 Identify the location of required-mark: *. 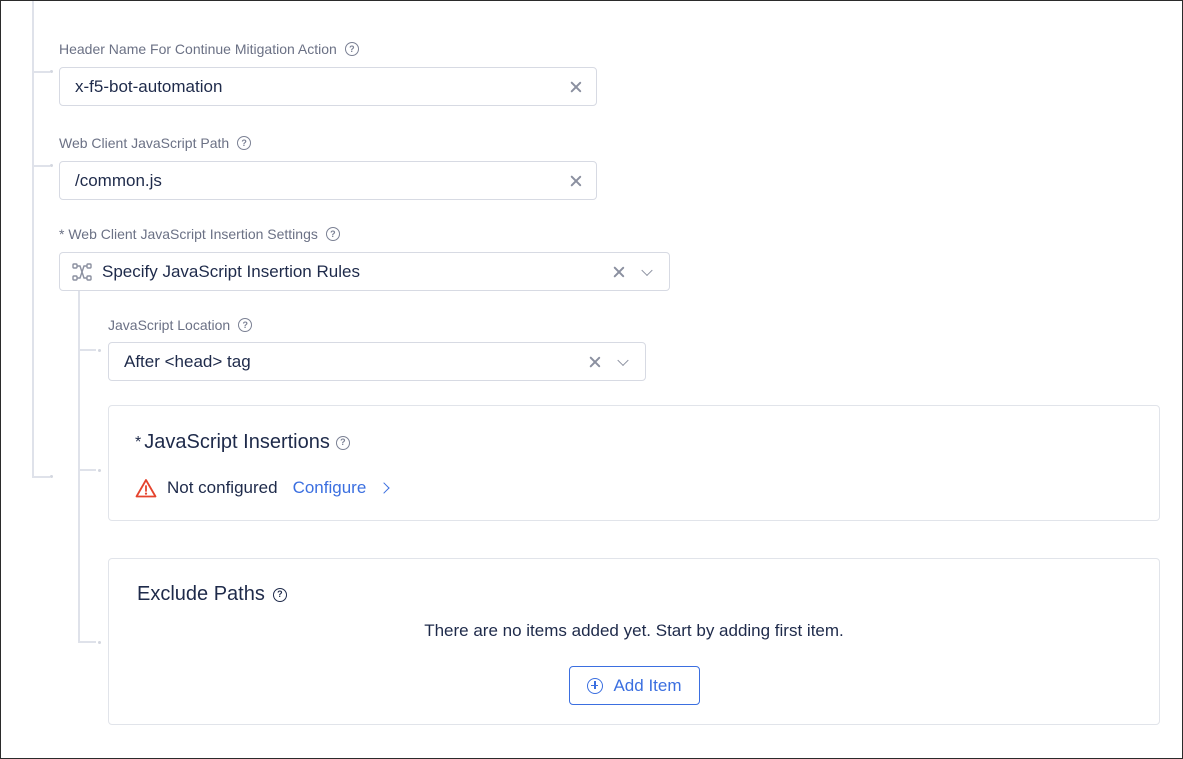
(138, 442).